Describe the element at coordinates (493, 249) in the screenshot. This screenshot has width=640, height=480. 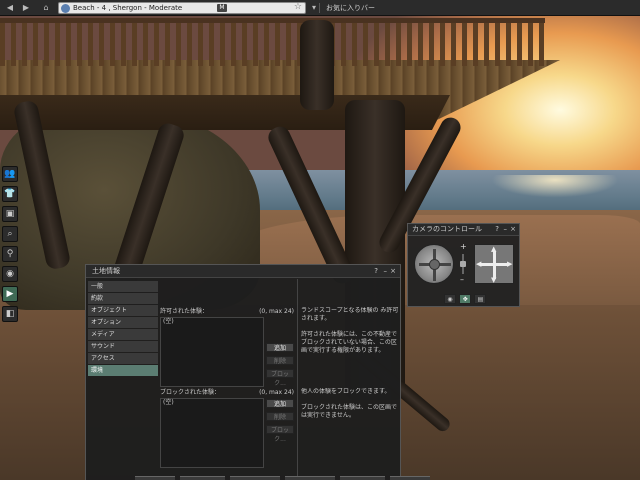
I see `arrow-up-icon: ▲` at that location.